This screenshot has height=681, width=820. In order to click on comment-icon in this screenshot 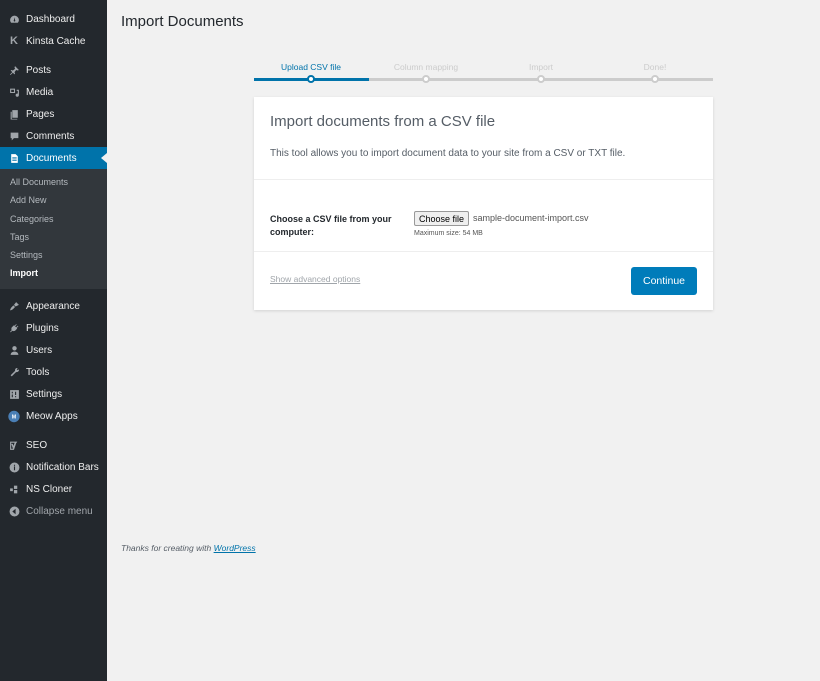, I will do `click(14, 136)`.